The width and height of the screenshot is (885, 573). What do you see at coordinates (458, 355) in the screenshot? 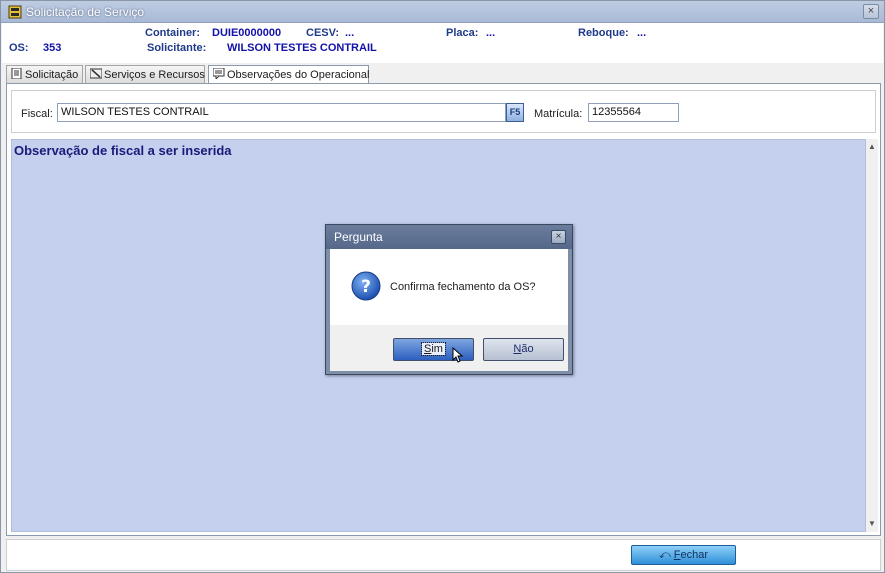
I see `mouse-cursor-icon` at bounding box center [458, 355].